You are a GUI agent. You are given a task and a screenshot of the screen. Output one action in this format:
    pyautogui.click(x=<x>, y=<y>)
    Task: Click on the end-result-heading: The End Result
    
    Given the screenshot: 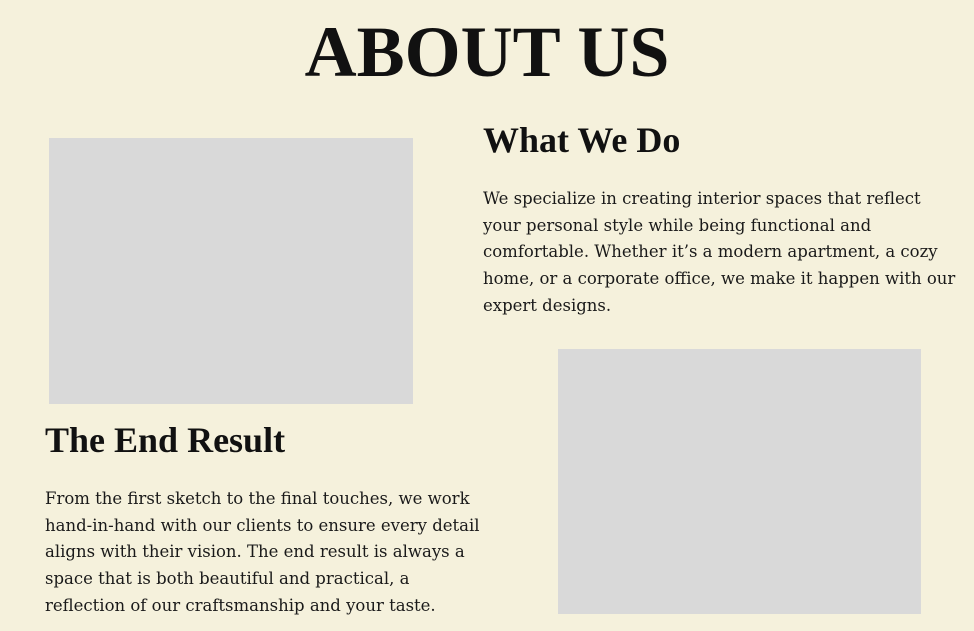 What is the action you would take?
    pyautogui.click(x=165, y=440)
    